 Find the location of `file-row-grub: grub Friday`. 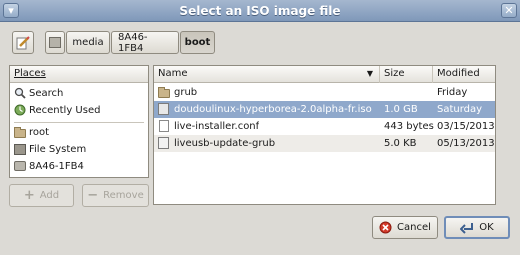

file-row-grub: grub Friday is located at coordinates (324, 92).